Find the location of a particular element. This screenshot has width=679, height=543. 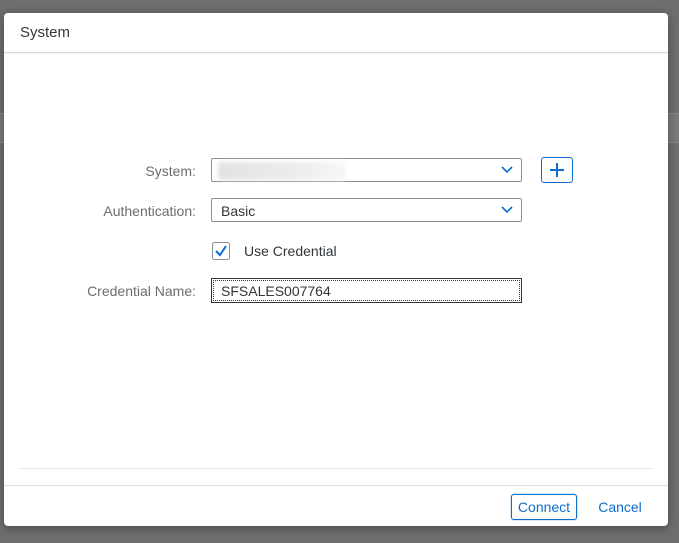

dialog-title: System is located at coordinates (45, 32).